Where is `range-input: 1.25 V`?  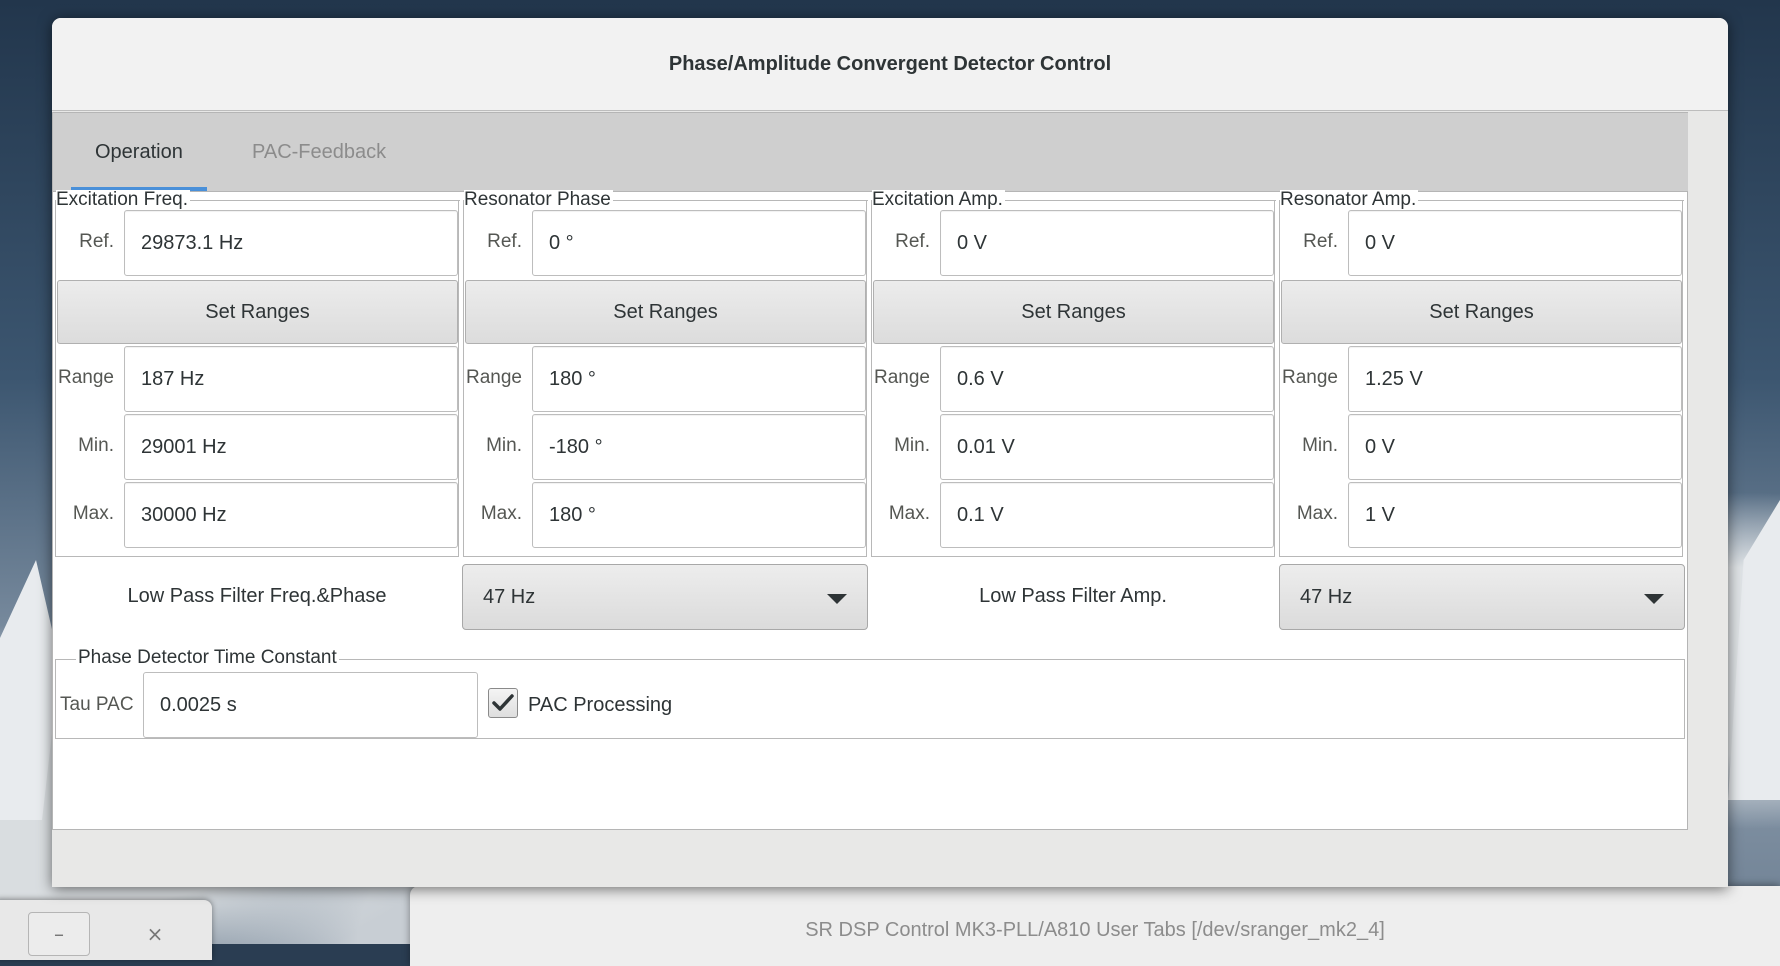 range-input: 1.25 V is located at coordinates (1515, 379).